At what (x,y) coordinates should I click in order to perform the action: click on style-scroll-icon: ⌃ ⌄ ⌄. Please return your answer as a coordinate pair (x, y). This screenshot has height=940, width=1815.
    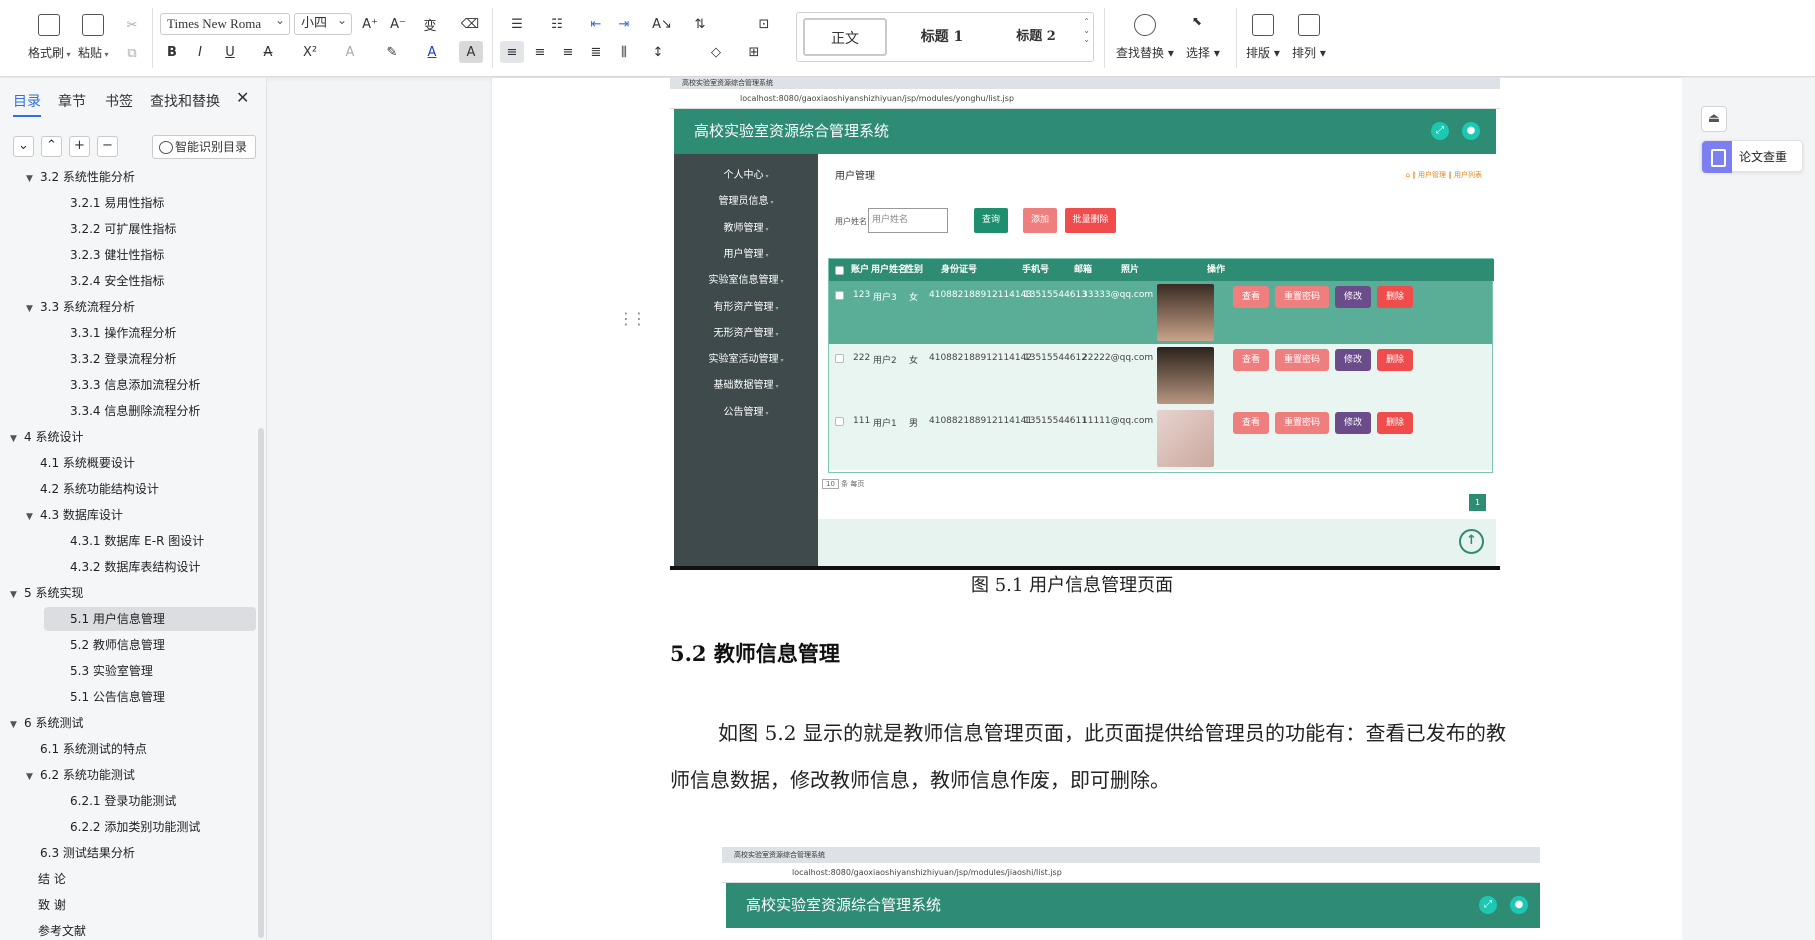
    Looking at the image, I should click on (1086, 30).